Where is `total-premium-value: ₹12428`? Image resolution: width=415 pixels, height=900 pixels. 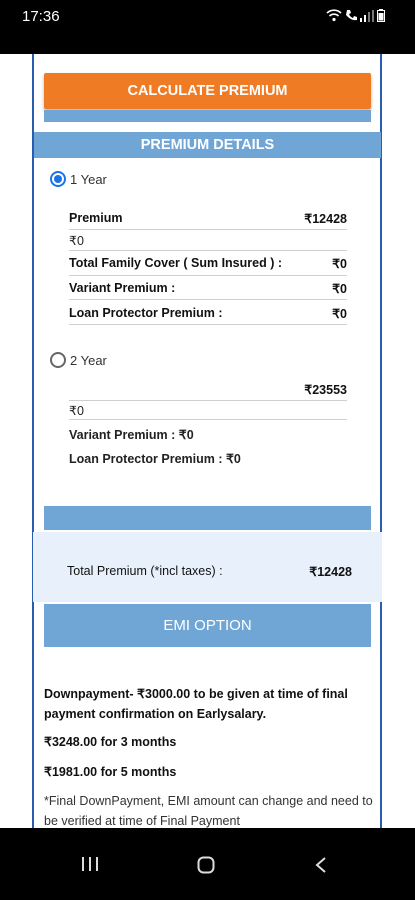 total-premium-value: ₹12428 is located at coordinates (330, 572).